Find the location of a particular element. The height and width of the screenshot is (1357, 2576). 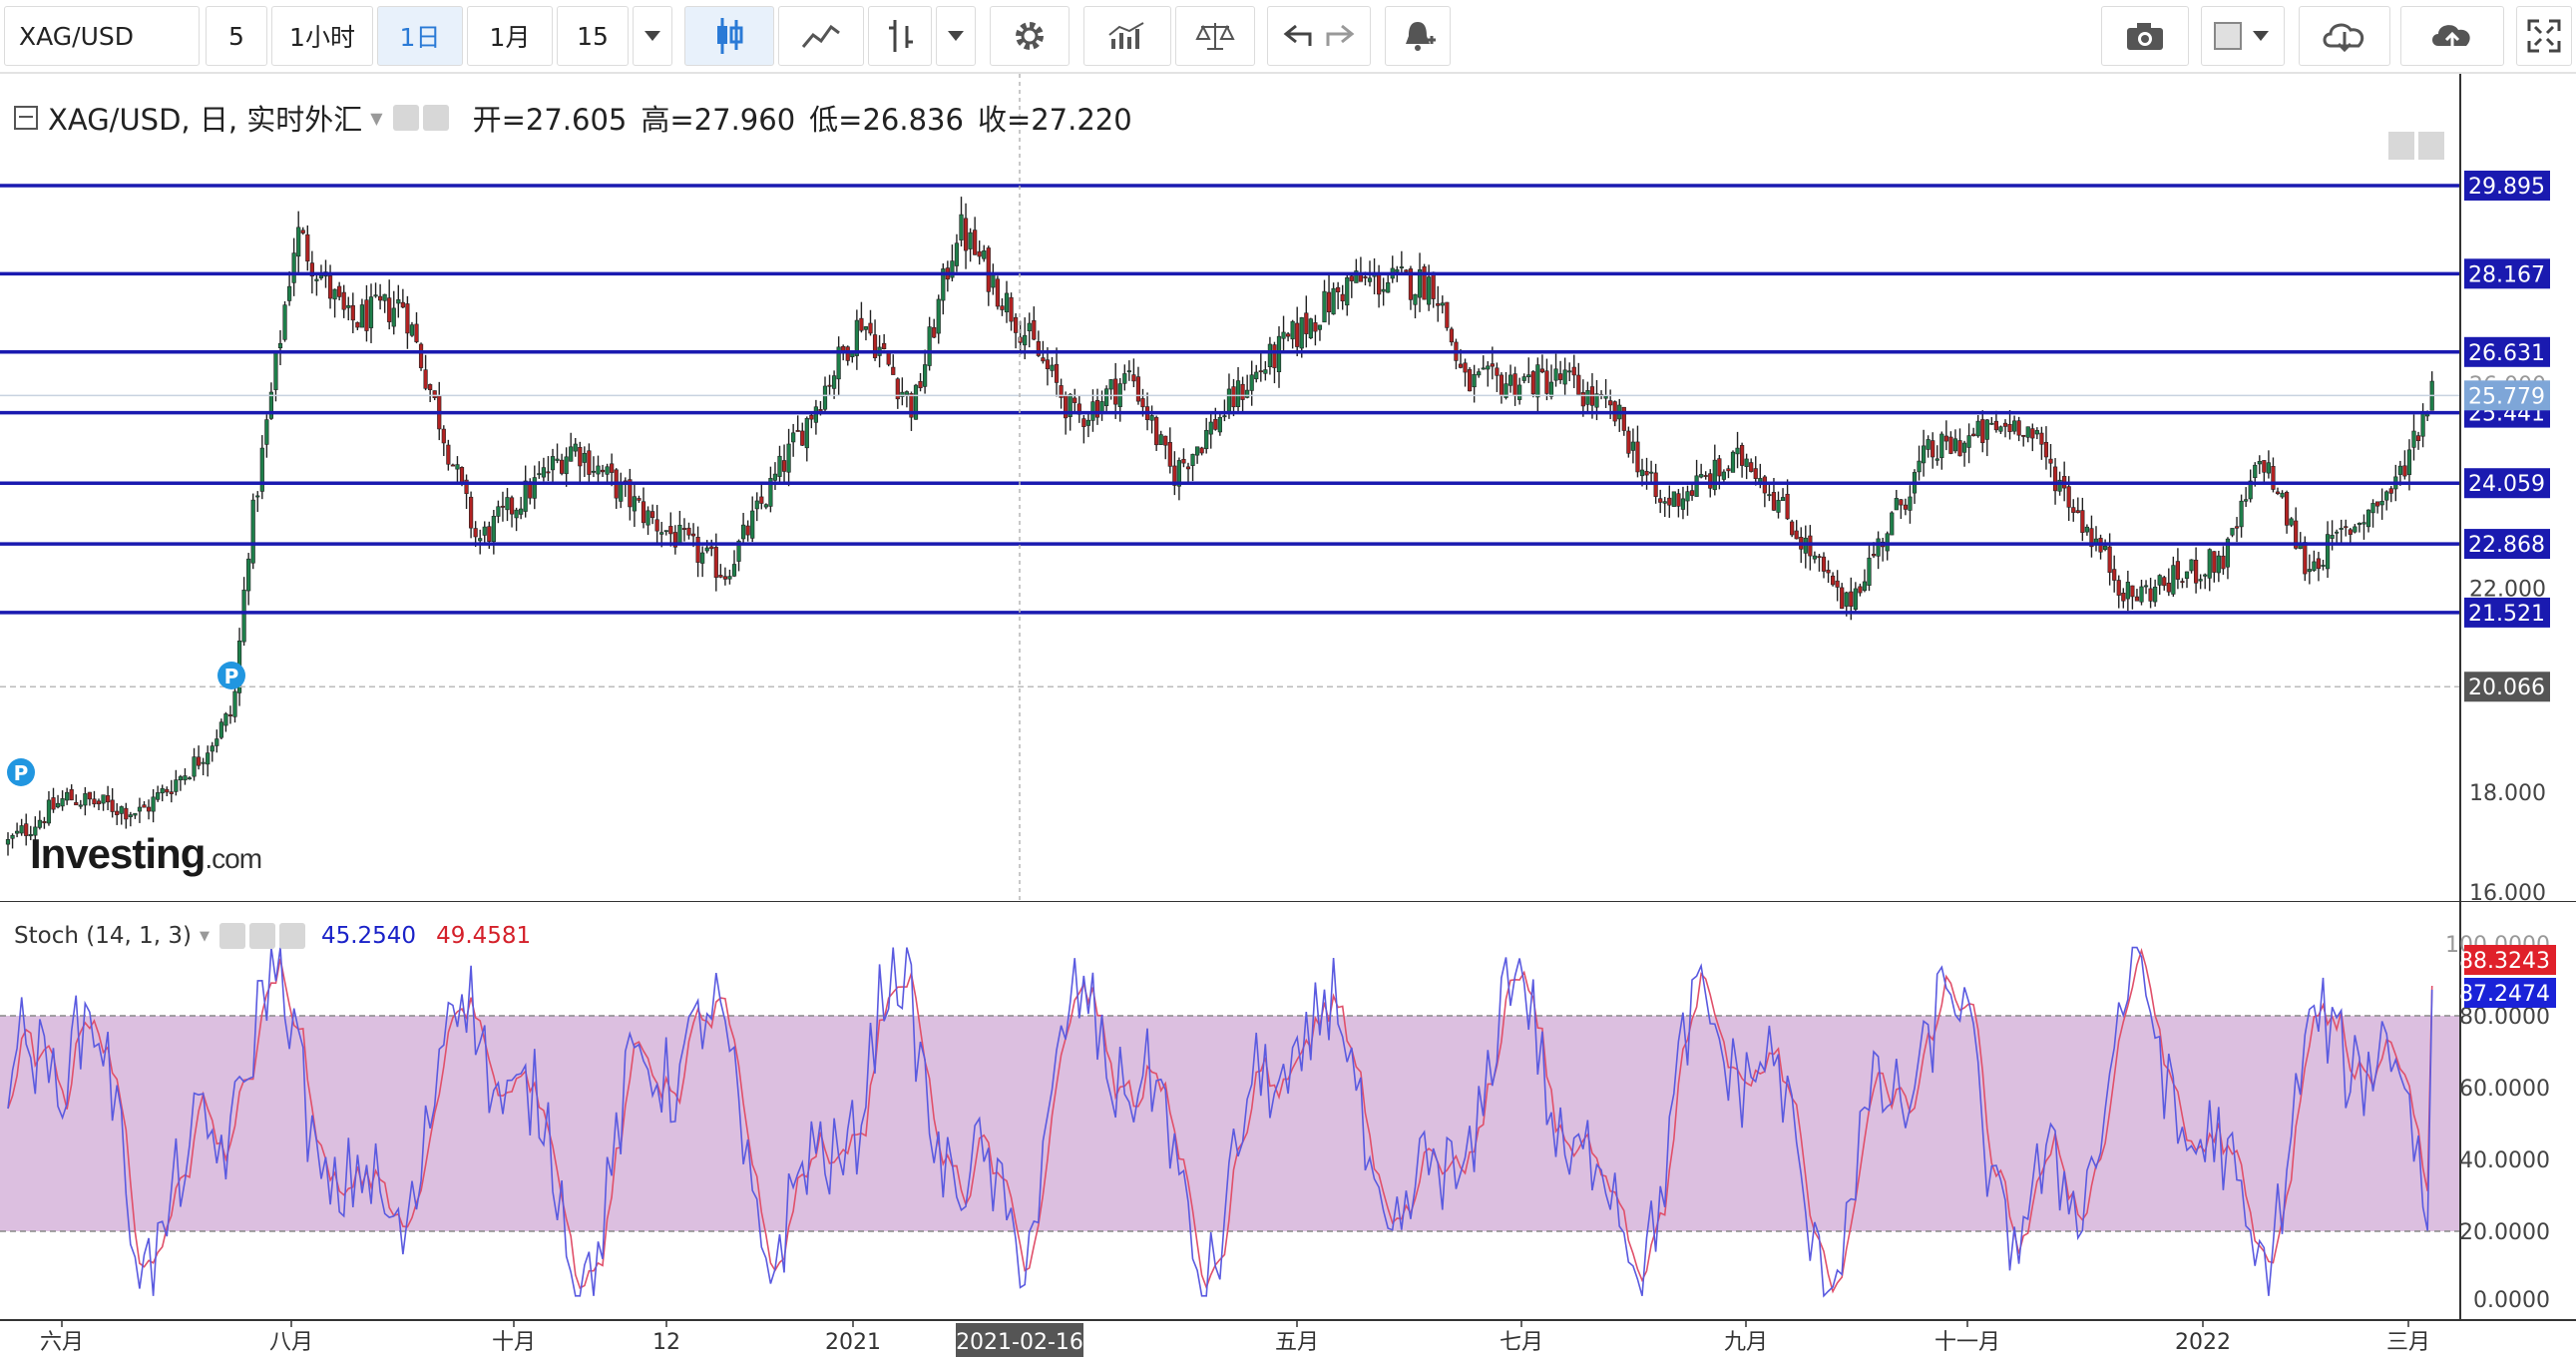

legend-title: XAG/USD, 日, 实时外汇 is located at coordinates (205, 118).